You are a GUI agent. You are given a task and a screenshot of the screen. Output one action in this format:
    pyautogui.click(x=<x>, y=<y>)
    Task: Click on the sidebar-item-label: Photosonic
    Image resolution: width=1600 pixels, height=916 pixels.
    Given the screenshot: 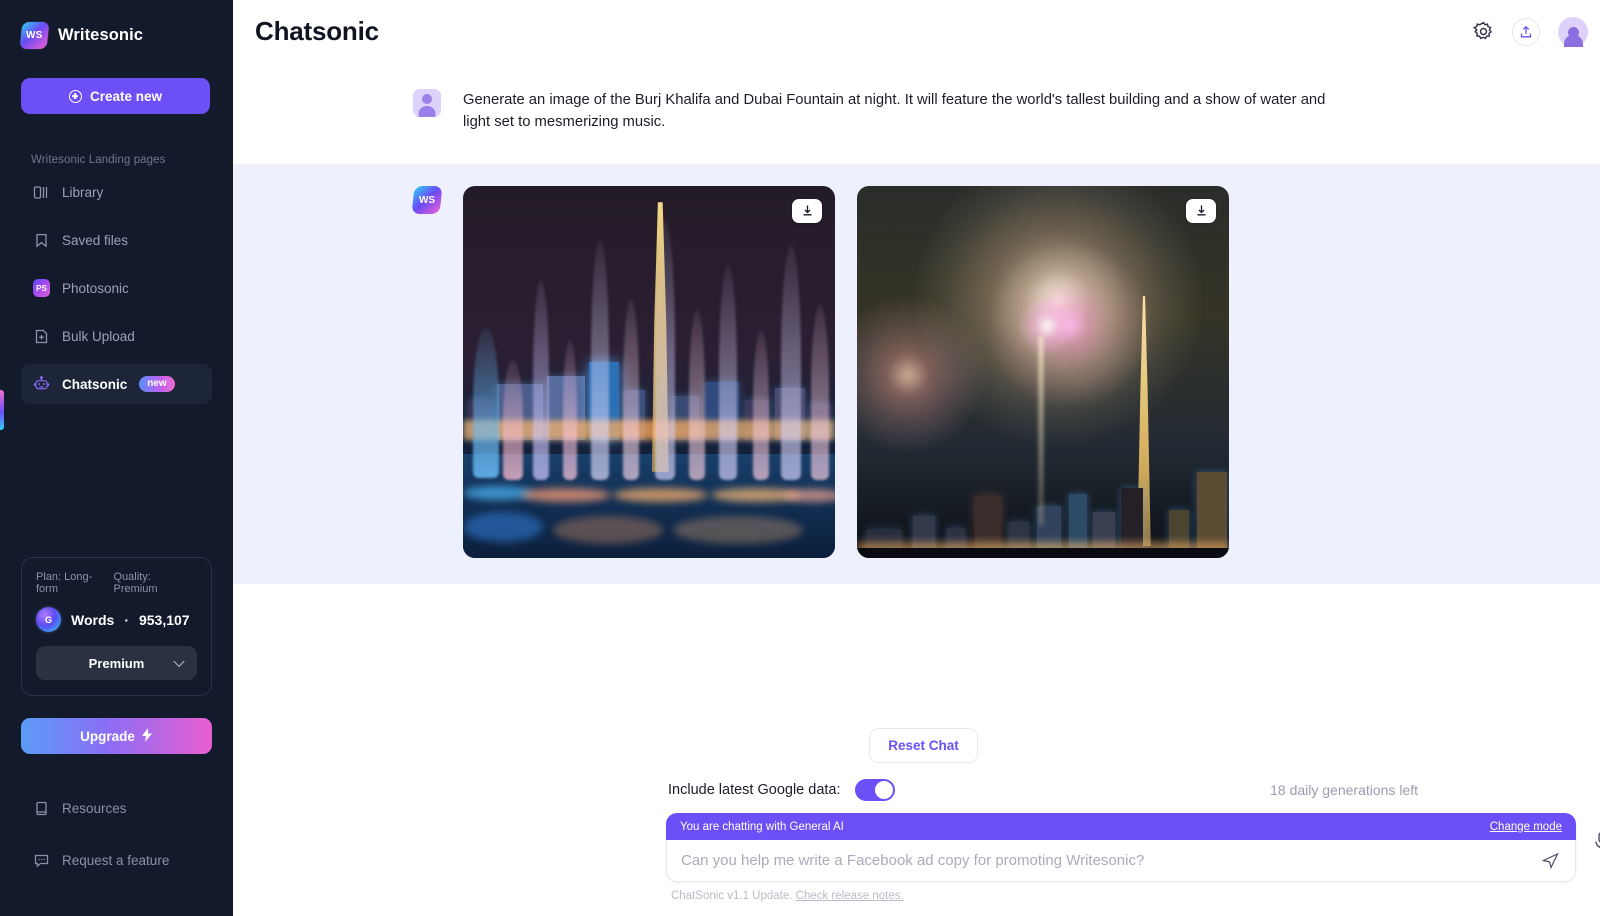 What is the action you would take?
    pyautogui.click(x=95, y=288)
    